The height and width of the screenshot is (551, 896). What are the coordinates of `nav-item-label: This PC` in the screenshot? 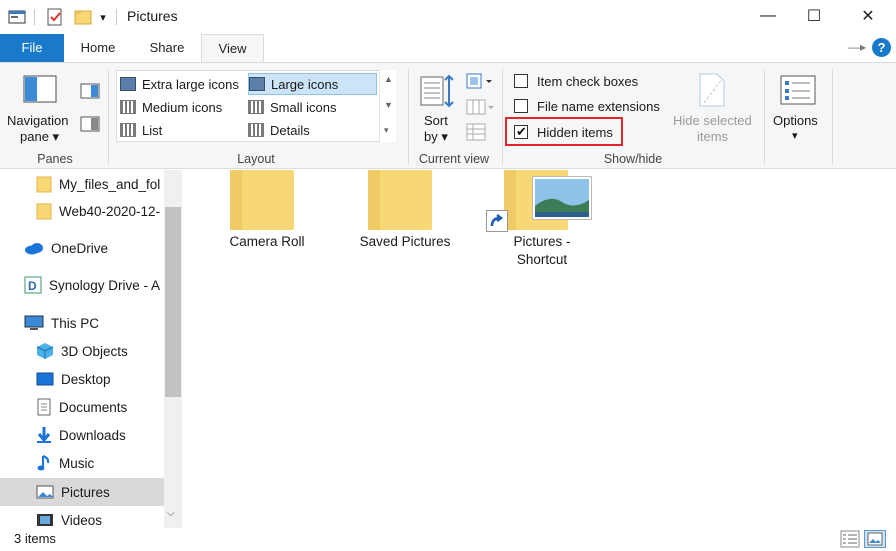 It's located at (75, 323).